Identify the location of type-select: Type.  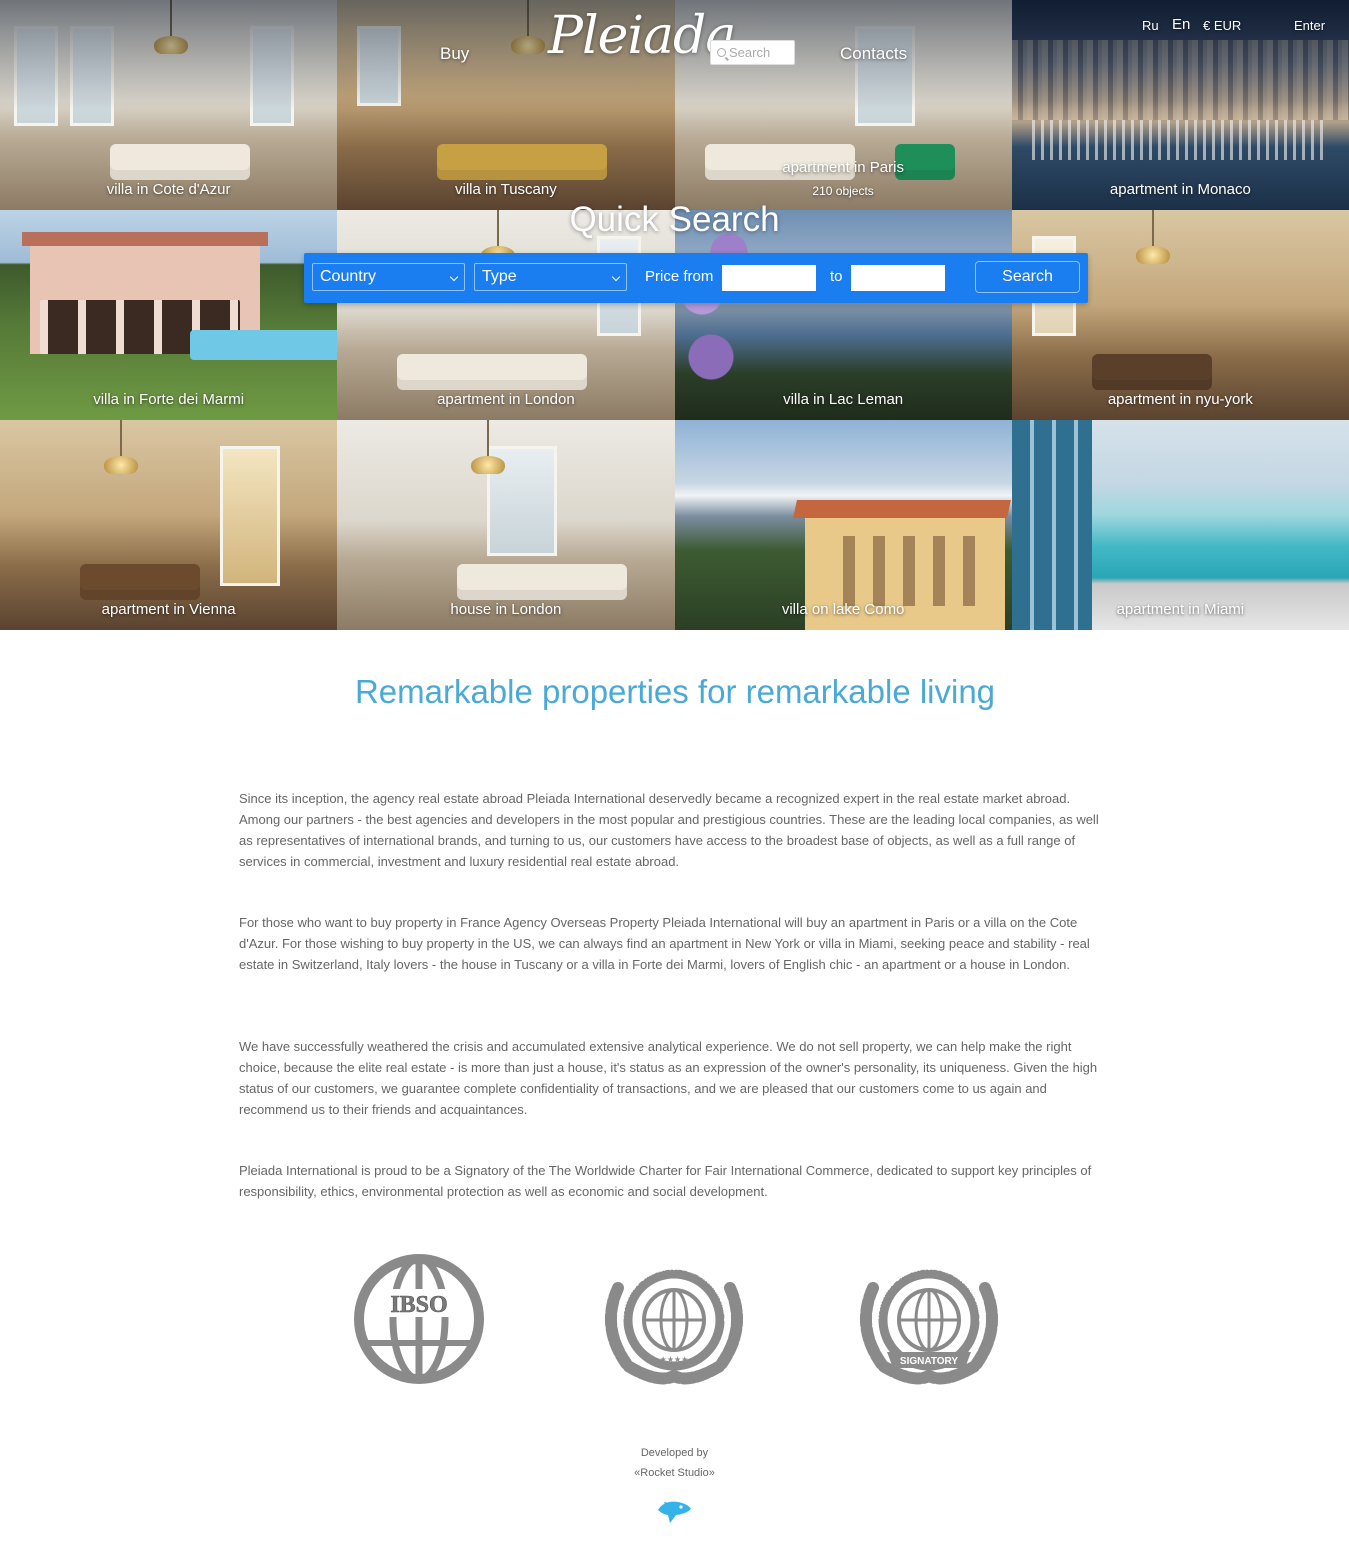
(550, 277).